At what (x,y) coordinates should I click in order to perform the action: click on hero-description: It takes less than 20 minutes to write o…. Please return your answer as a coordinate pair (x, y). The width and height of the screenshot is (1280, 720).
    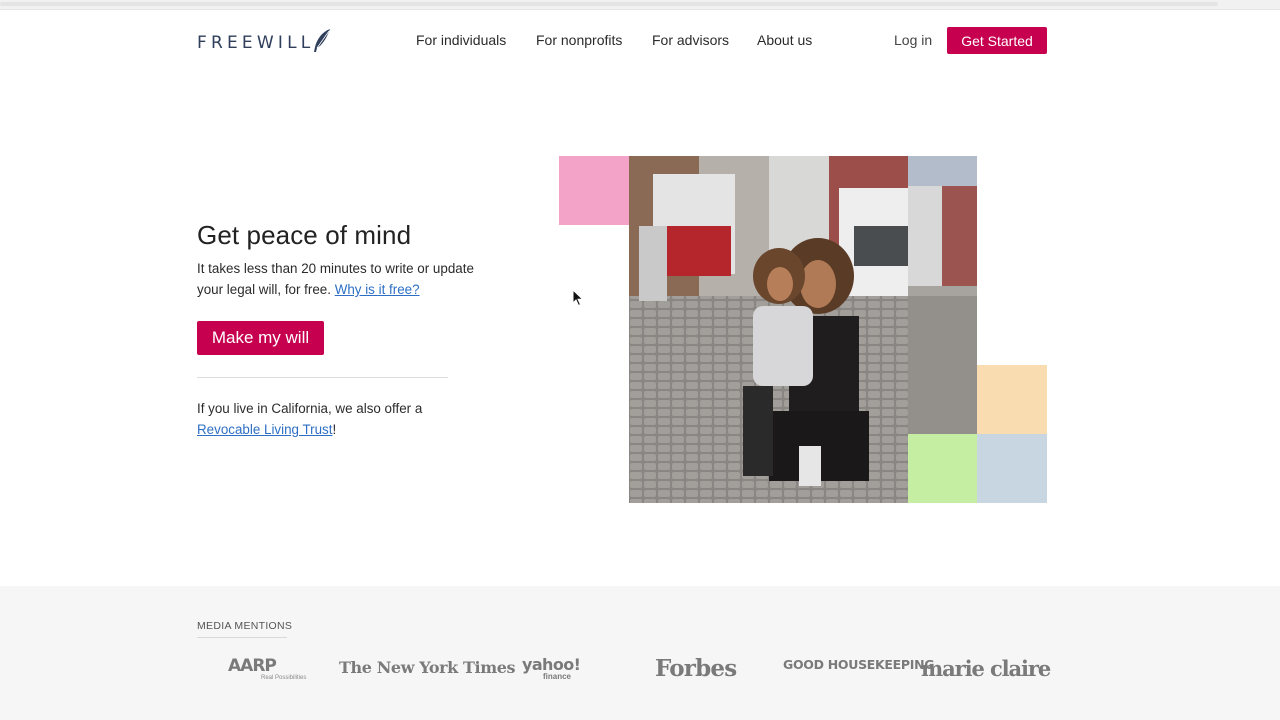
    Looking at the image, I should click on (347, 279).